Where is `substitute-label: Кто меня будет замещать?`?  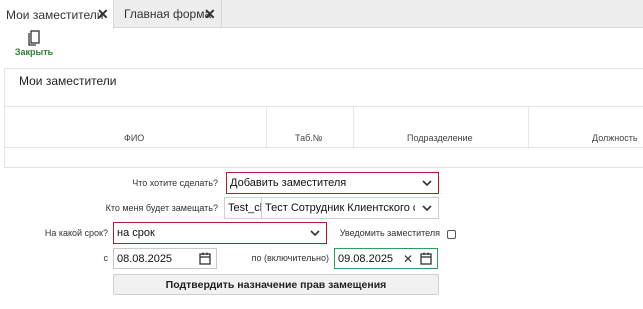 substitute-label: Кто меня будет замещать? is located at coordinates (161, 208).